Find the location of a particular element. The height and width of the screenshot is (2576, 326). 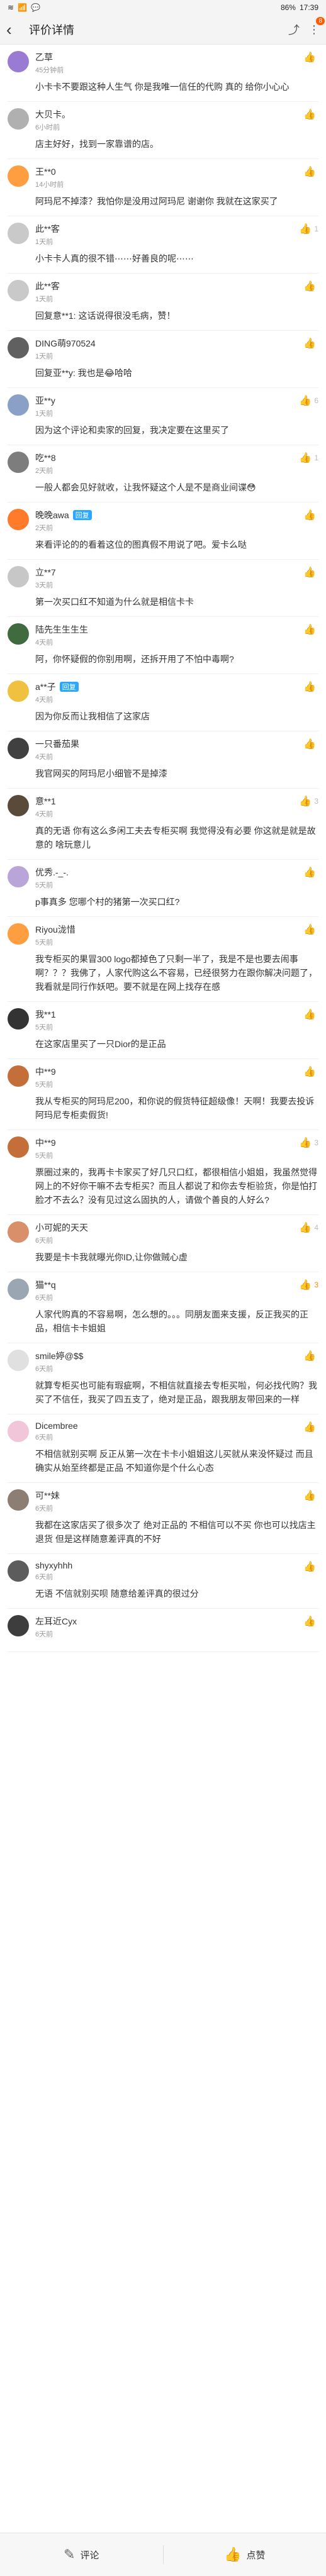

like-count: 1 is located at coordinates (316, 457).